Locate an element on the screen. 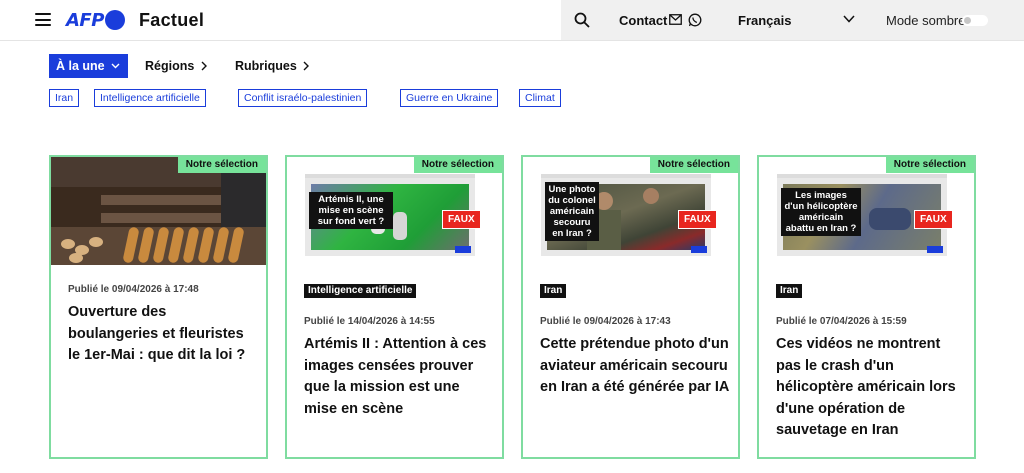  publish-date: Publié le 14/04/2026 à 14:55 is located at coordinates (369, 321).